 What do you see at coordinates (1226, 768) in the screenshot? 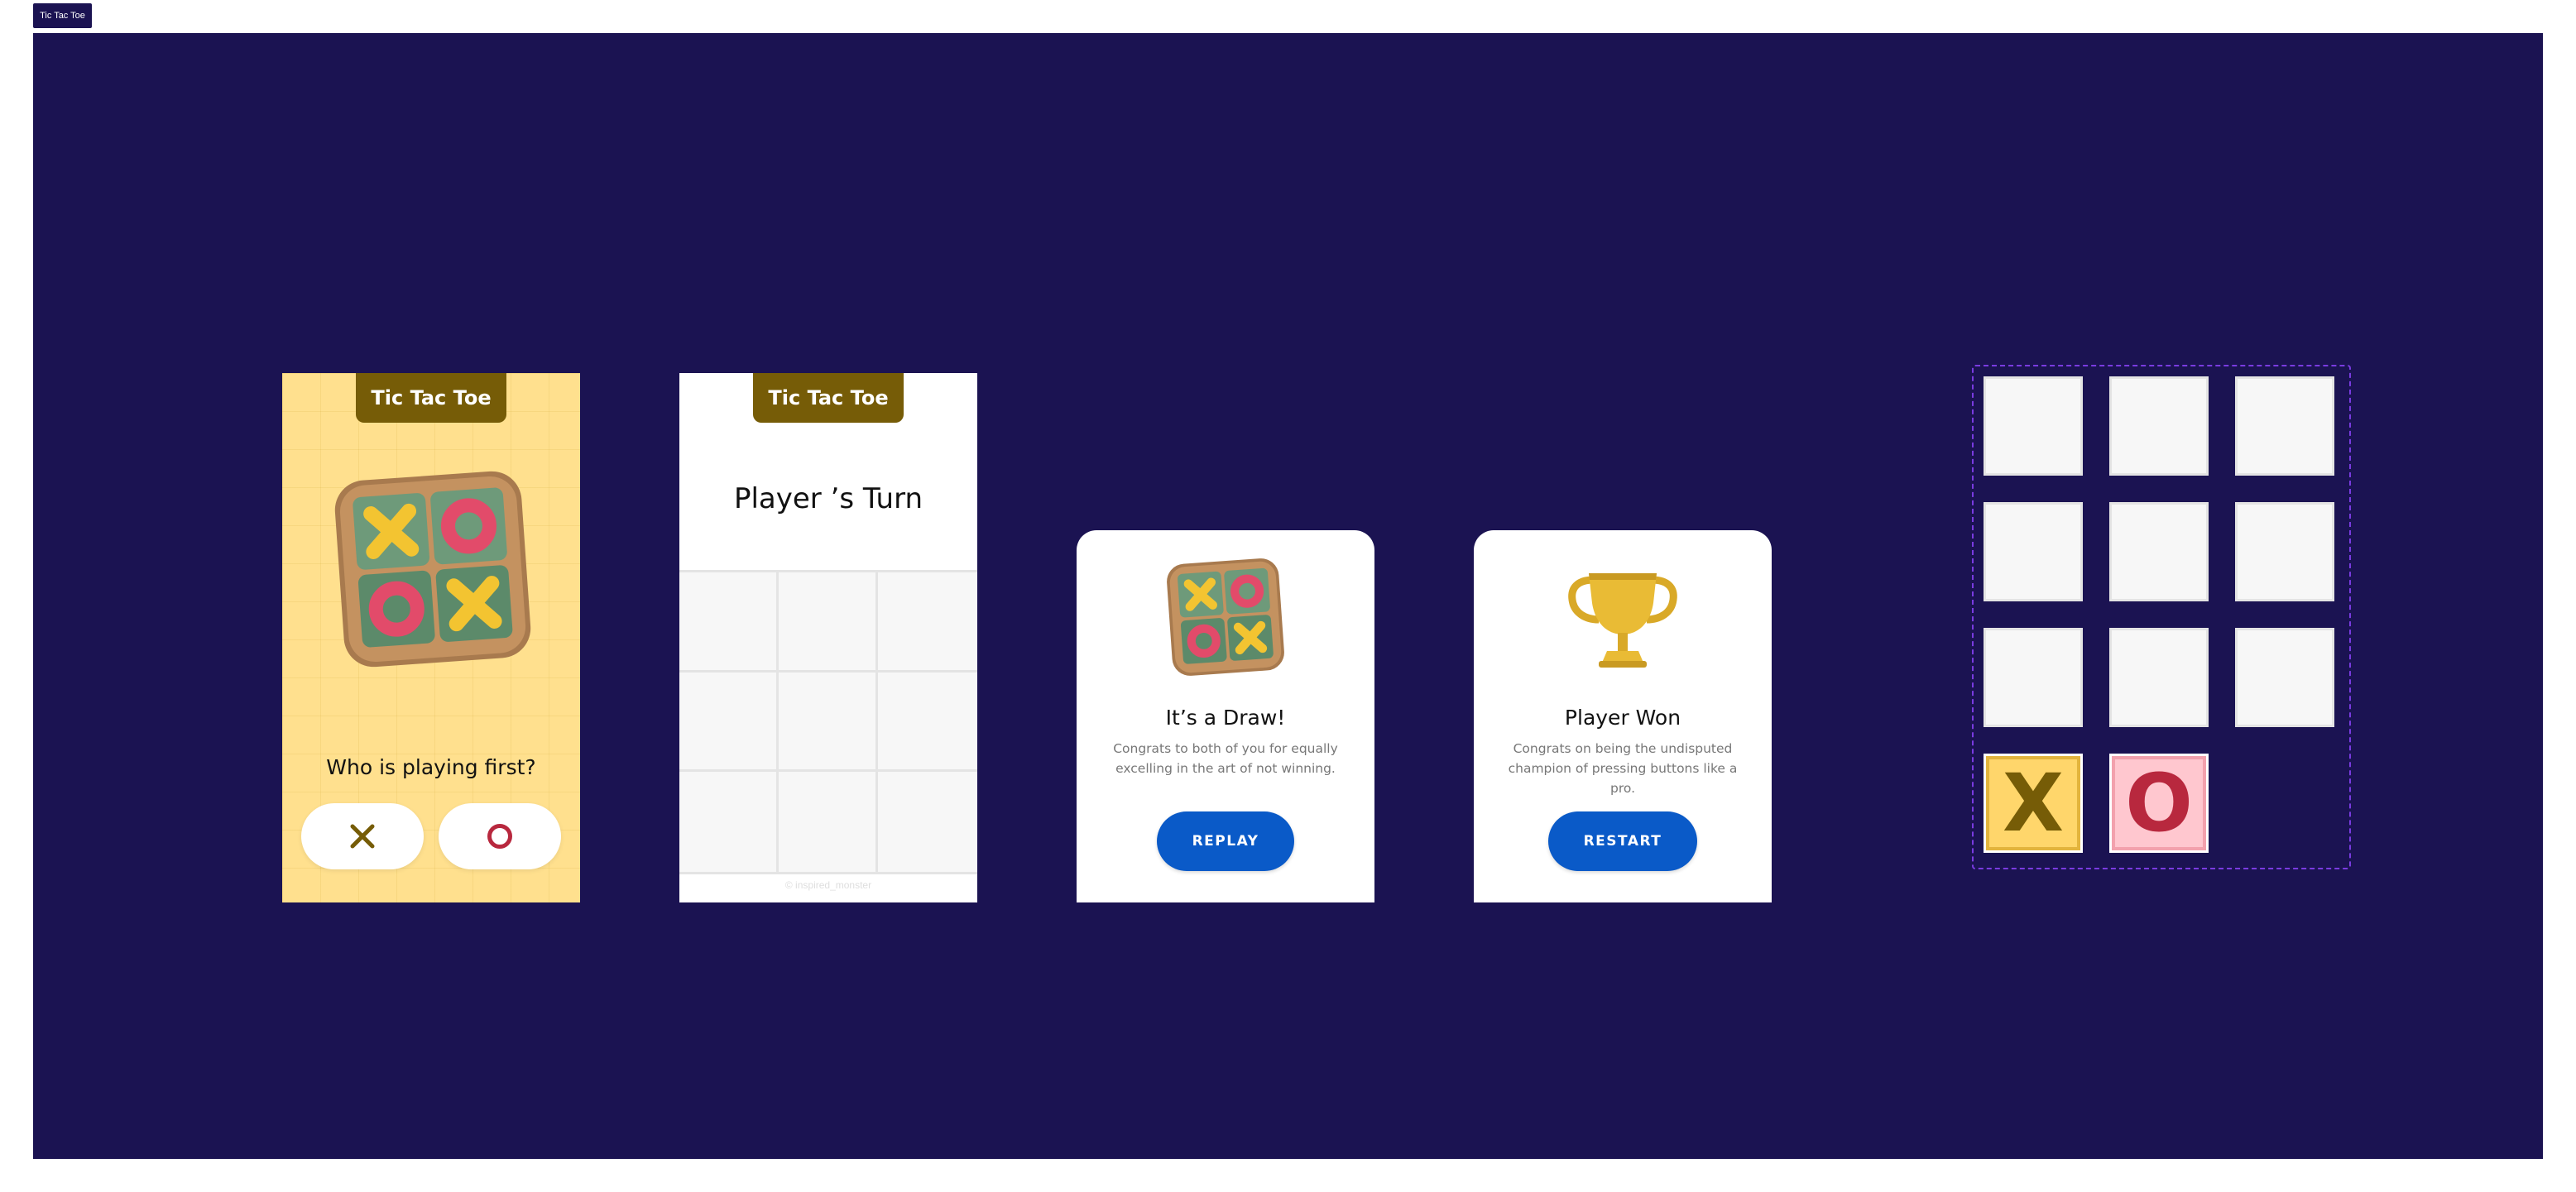
I see `draw-message-line: excelling in the art of not winning.` at bounding box center [1226, 768].